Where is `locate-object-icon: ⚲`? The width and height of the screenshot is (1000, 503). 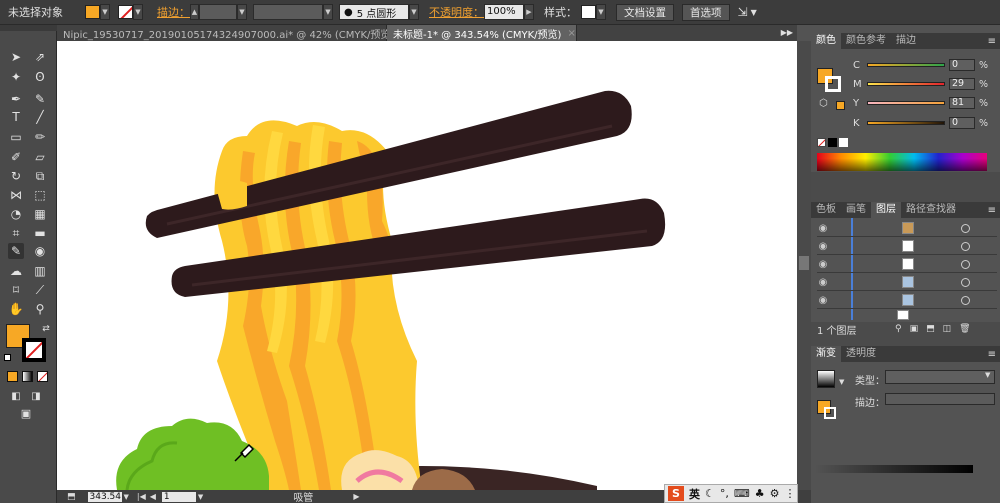
locate-object-icon: ⚲ is located at coordinates (898, 329).